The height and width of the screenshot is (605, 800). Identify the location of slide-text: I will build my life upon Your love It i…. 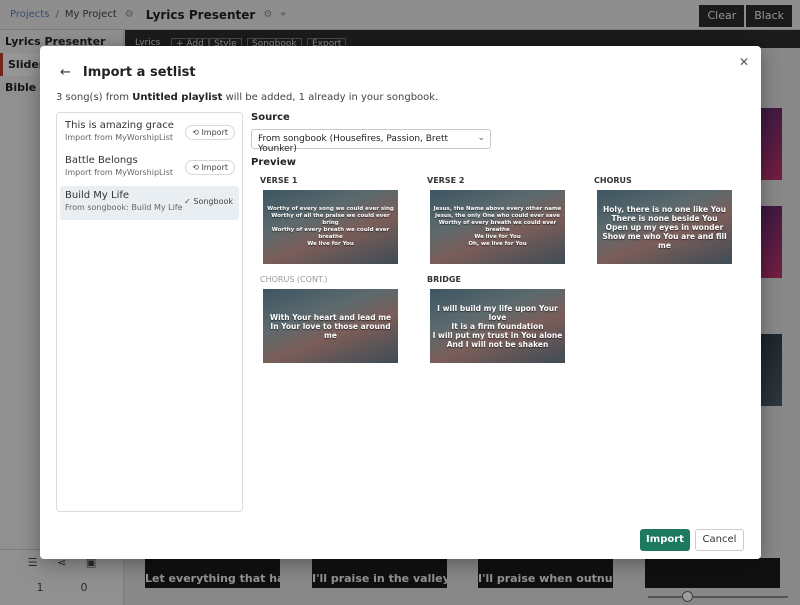
(497, 326).